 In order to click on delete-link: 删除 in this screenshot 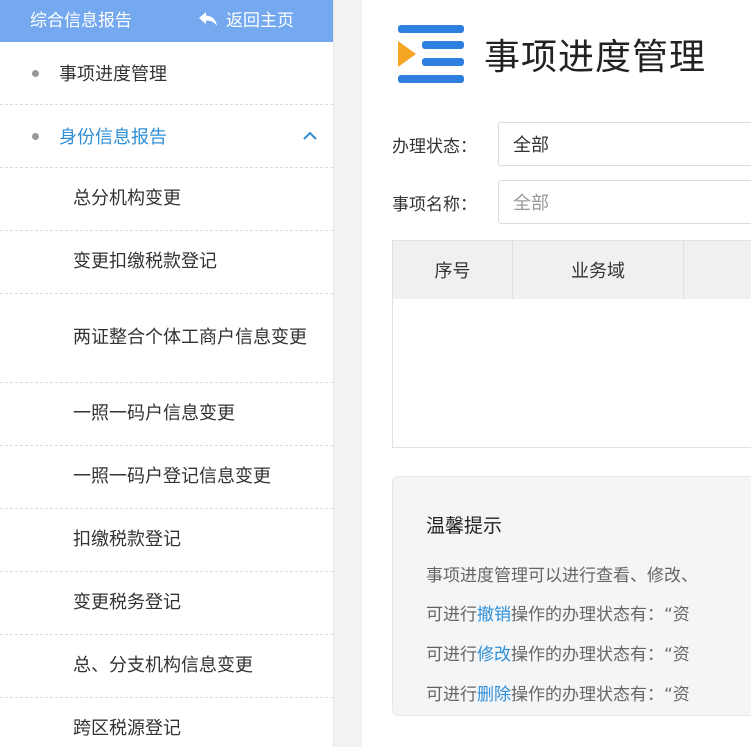, I will do `click(494, 695)`.